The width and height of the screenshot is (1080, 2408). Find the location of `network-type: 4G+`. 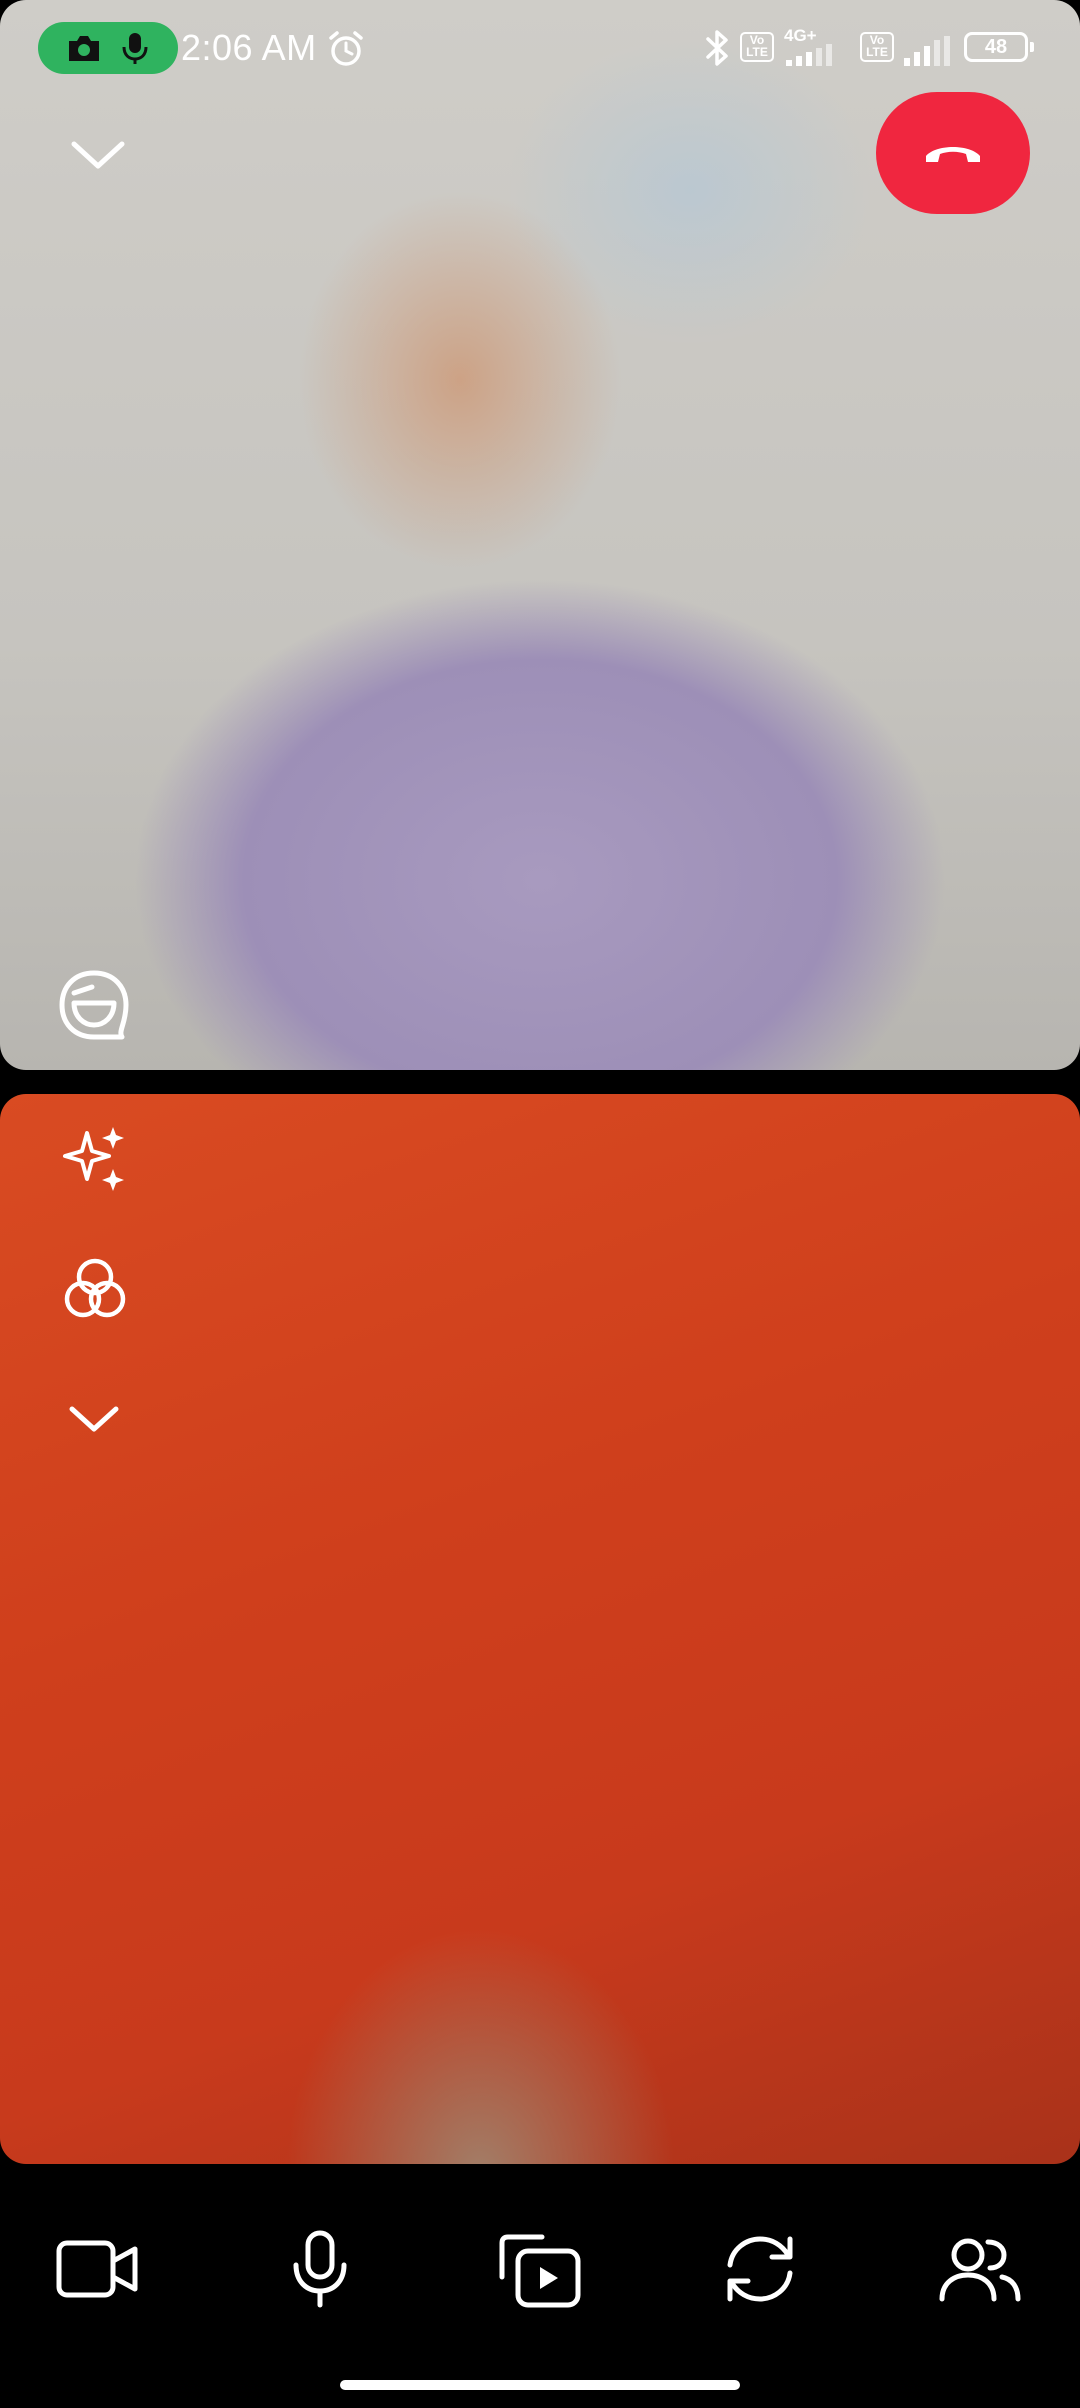

network-type: 4G+ is located at coordinates (800, 35).